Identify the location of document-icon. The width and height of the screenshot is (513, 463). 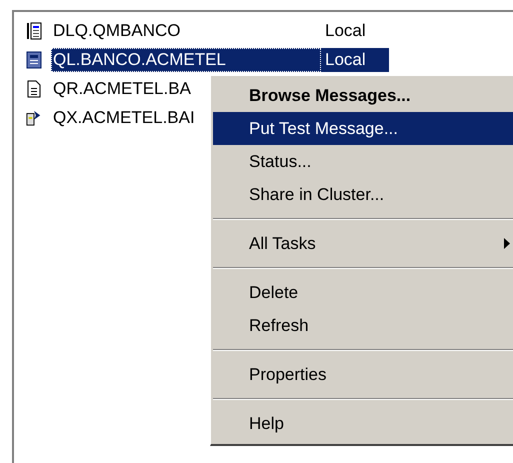
(34, 89).